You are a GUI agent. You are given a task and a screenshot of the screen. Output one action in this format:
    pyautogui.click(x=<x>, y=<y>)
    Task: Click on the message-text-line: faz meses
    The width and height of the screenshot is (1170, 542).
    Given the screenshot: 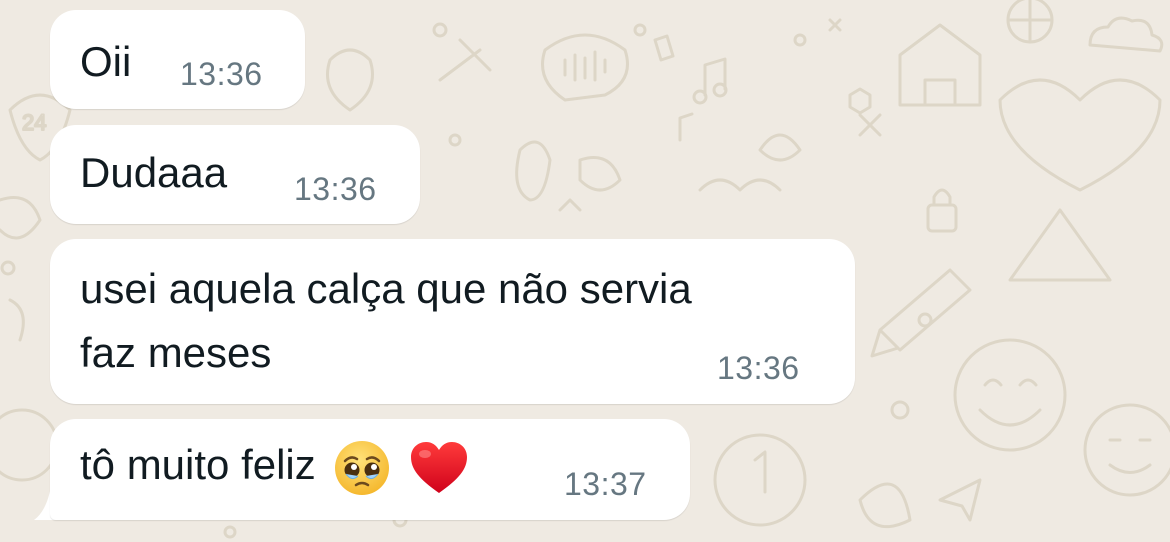 What is the action you would take?
    pyautogui.click(x=176, y=352)
    